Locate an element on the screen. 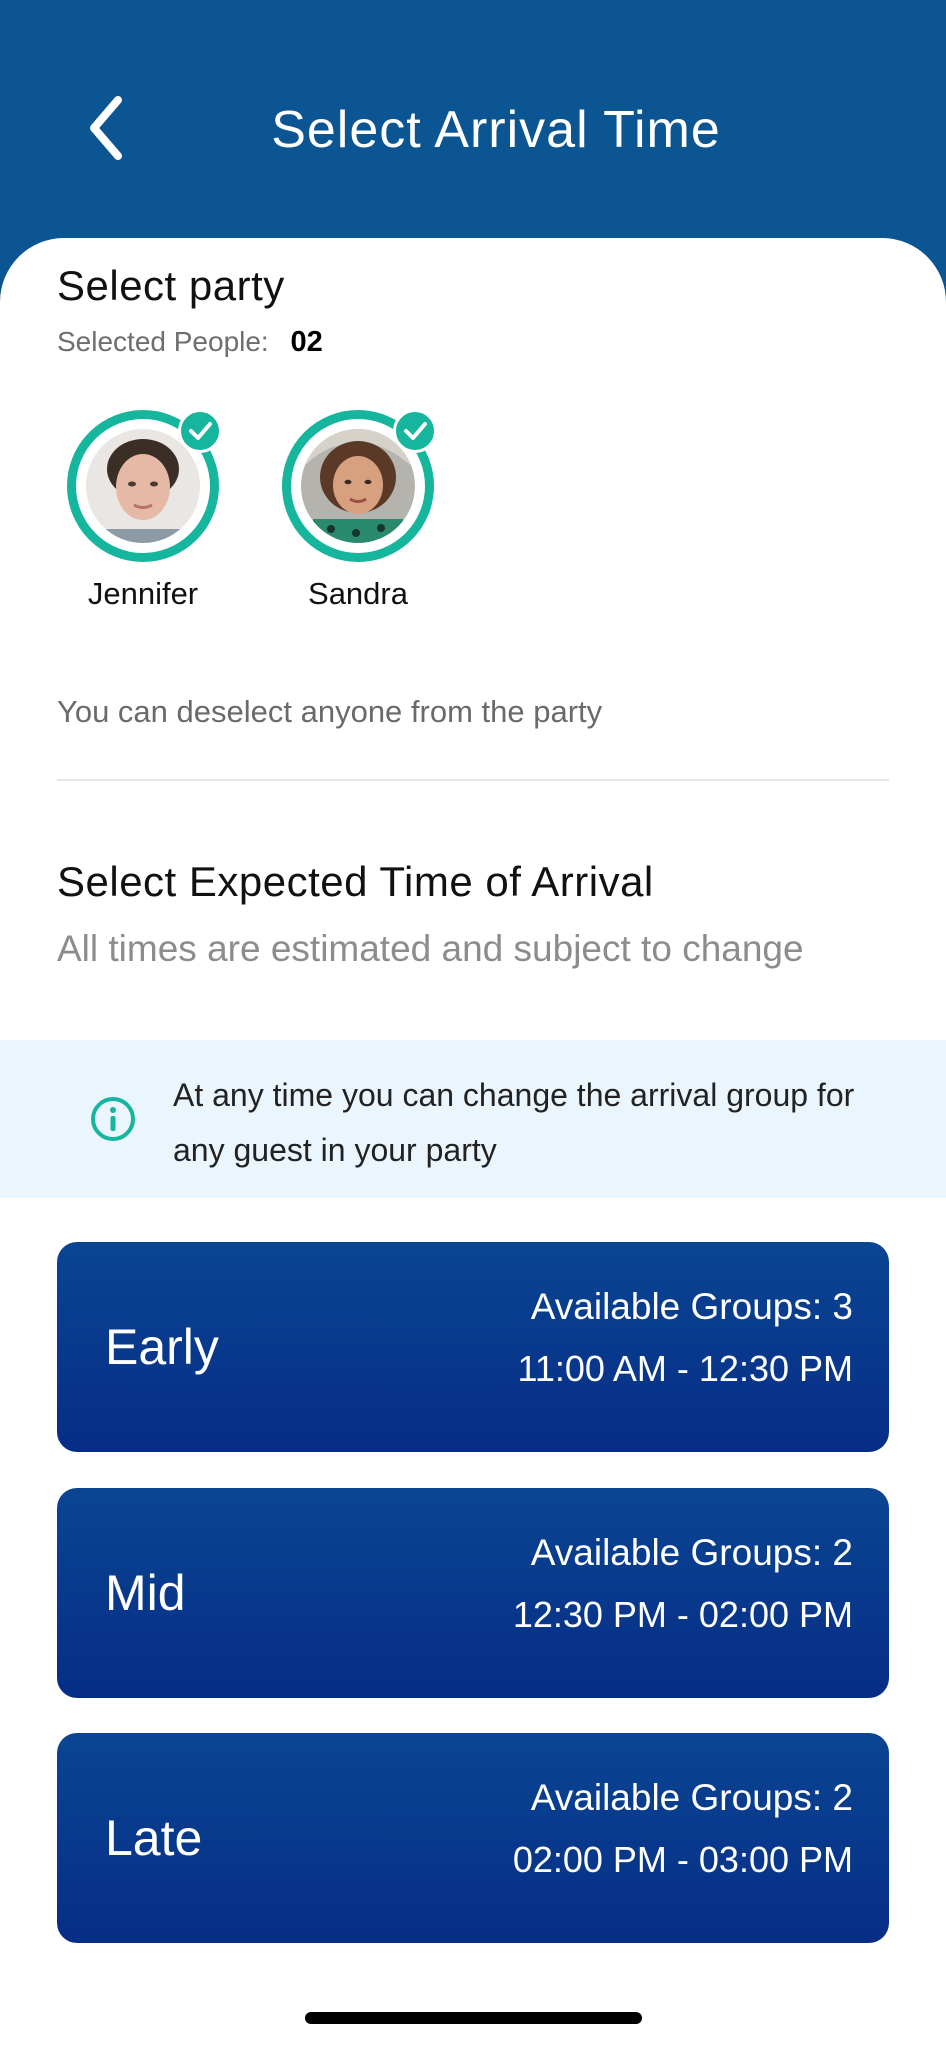 Image resolution: width=946 pixels, height=2048 pixels. slot-name: Early is located at coordinates (162, 1347).